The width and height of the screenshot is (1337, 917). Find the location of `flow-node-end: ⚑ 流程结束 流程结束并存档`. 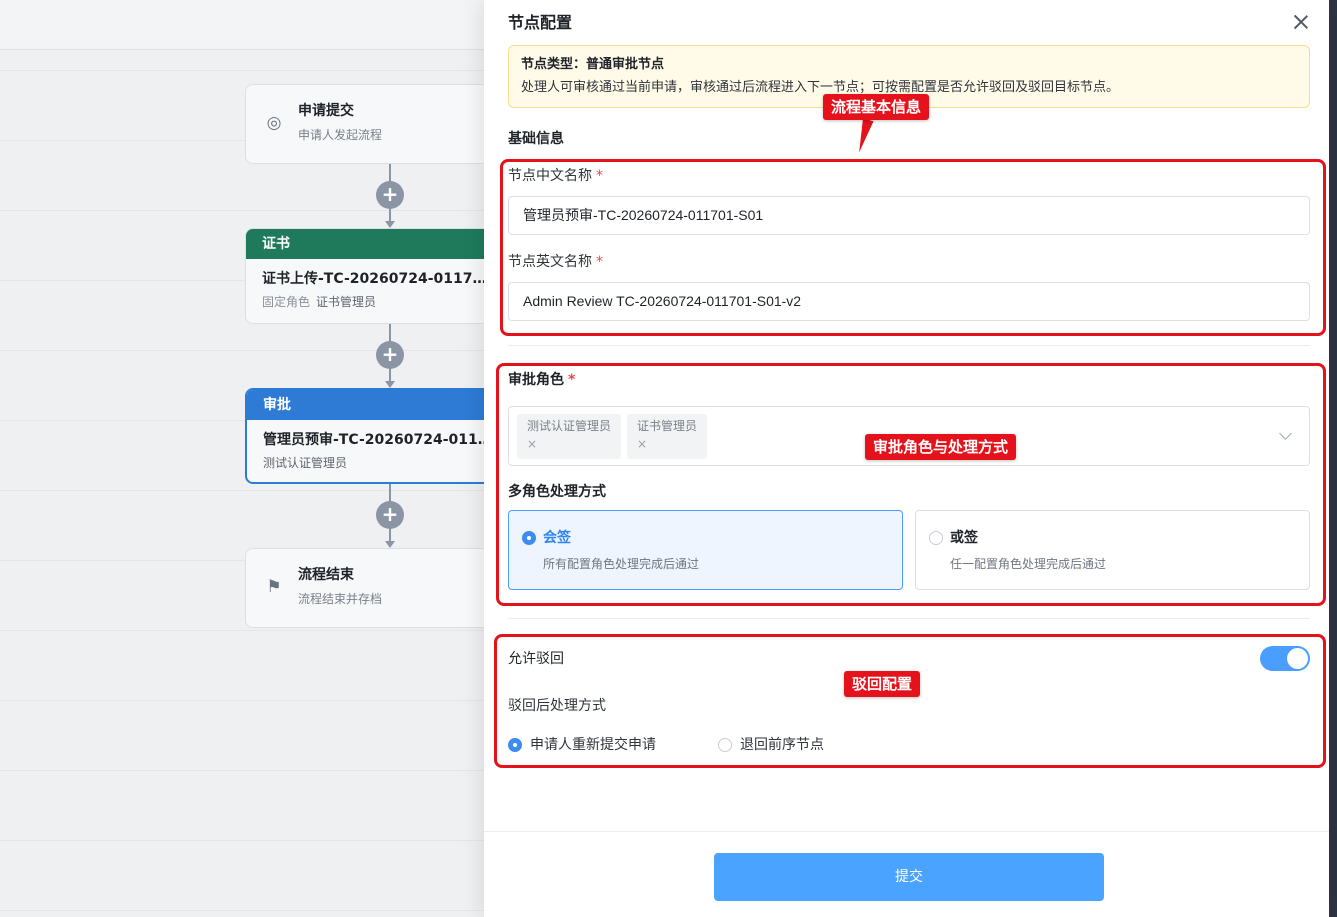

flow-node-end: ⚑ 流程结束 流程结束并存档 is located at coordinates (375, 588).